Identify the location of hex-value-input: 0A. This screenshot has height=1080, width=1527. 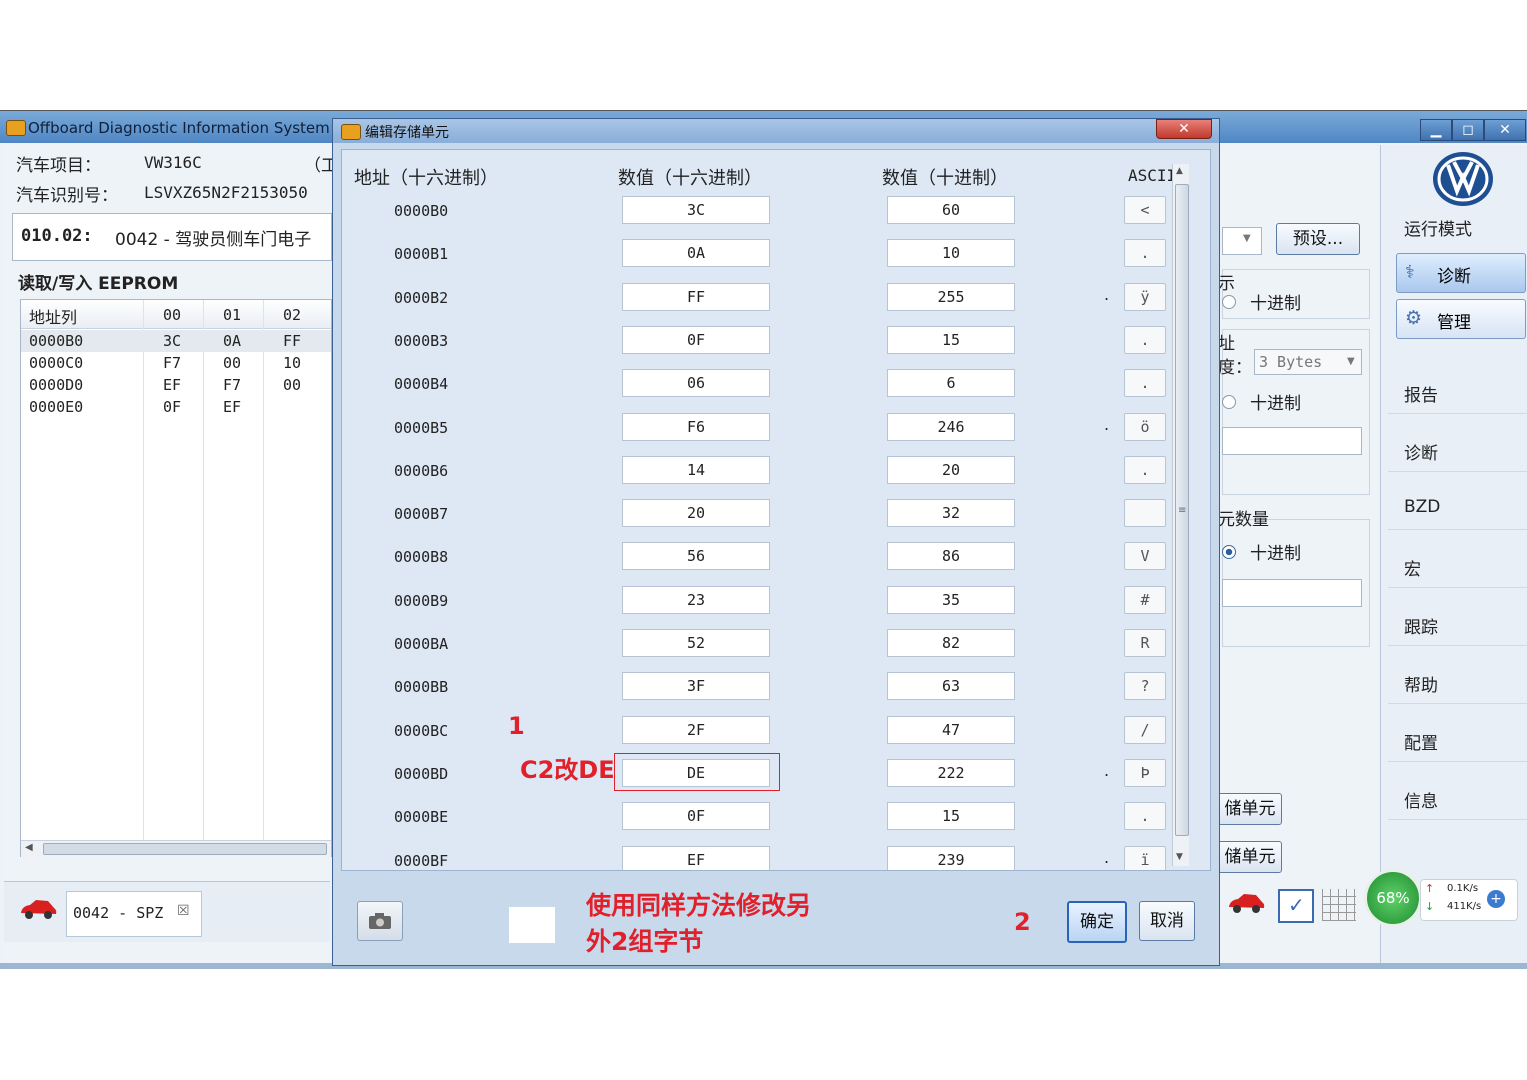
(696, 253).